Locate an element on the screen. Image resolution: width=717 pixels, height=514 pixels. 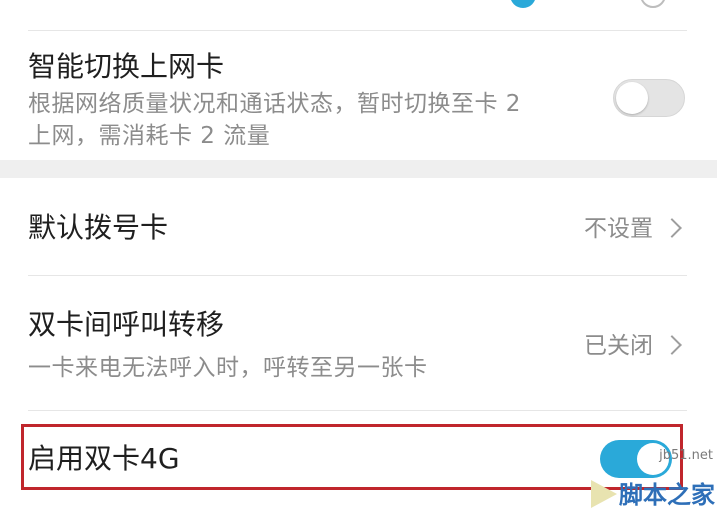
call-forward-title: 双卡间呼叫转移 is located at coordinates (126, 324).